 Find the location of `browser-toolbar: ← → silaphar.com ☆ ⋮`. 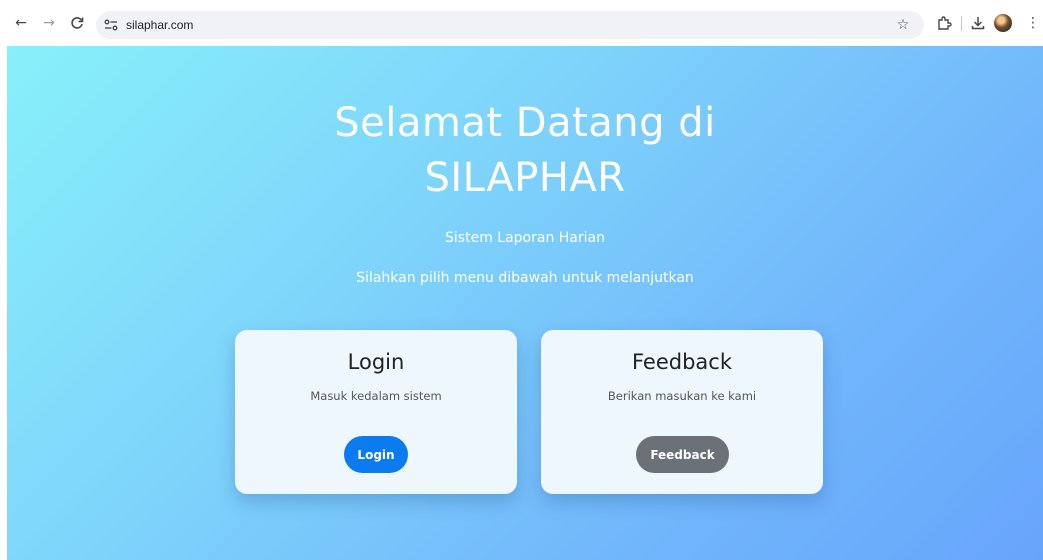

browser-toolbar: ← → silaphar.com ☆ ⋮ is located at coordinates (521, 23).